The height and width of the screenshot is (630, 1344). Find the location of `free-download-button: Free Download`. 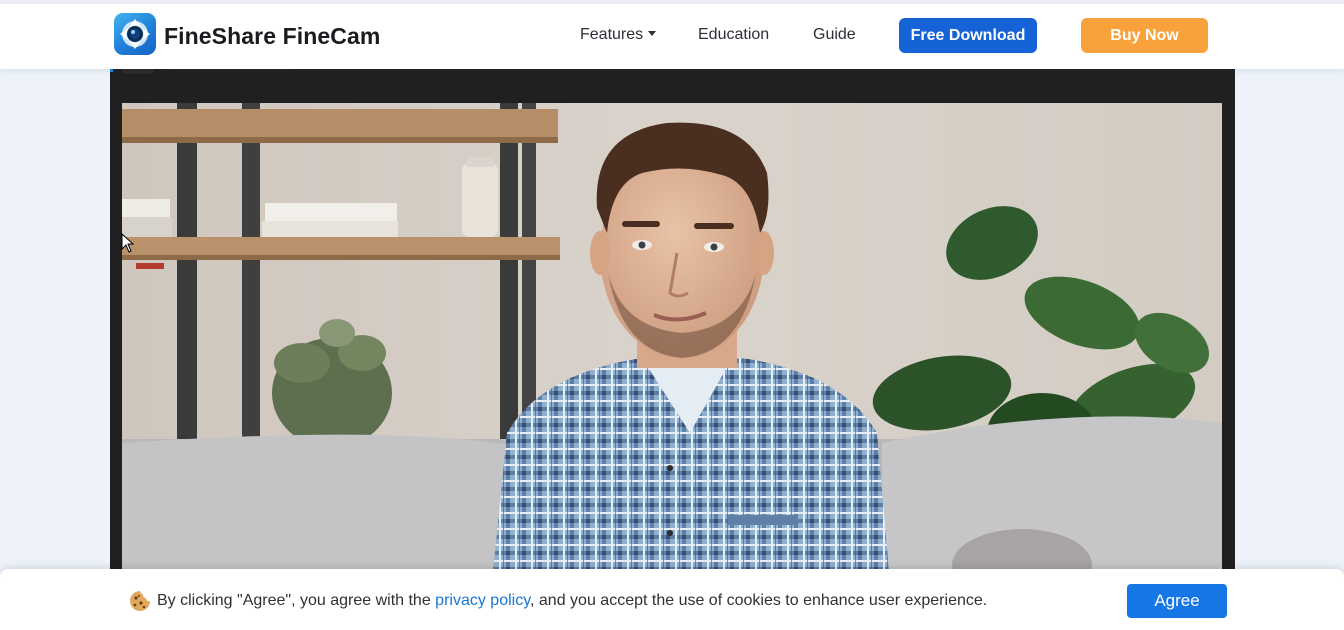

free-download-button: Free Download is located at coordinates (968, 35).